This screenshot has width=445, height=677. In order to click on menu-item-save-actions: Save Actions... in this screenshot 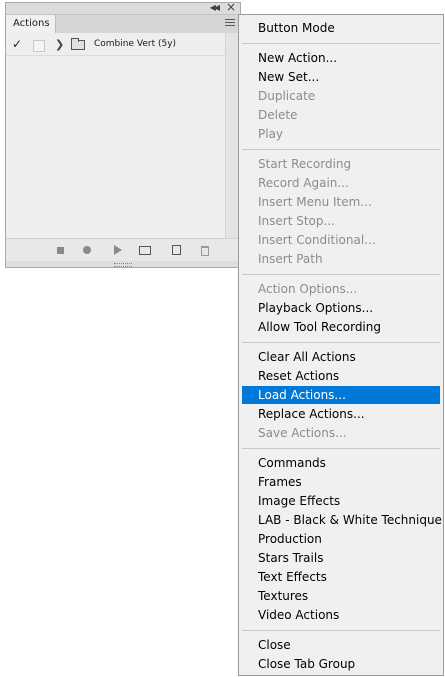, I will do `click(341, 433)`.